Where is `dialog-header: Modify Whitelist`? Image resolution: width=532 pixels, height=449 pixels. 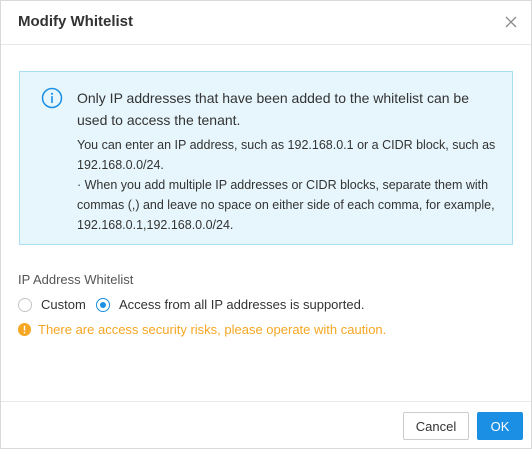 dialog-header: Modify Whitelist is located at coordinates (266, 23).